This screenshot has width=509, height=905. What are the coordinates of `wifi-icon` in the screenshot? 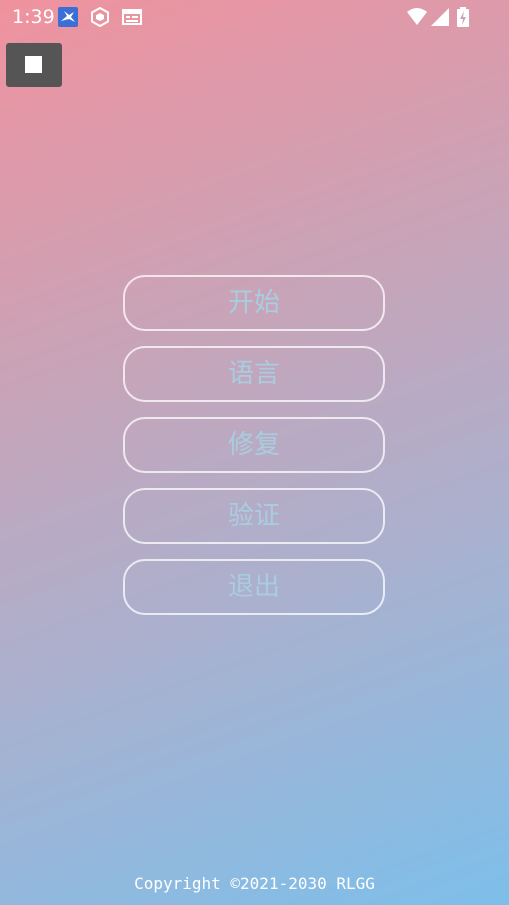 It's located at (417, 16).